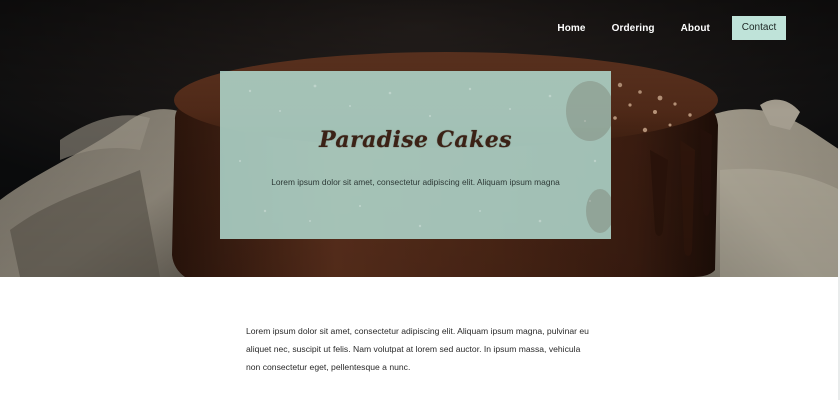 The image size is (840, 400). I want to click on nav-link-home: Home, so click(571, 28).